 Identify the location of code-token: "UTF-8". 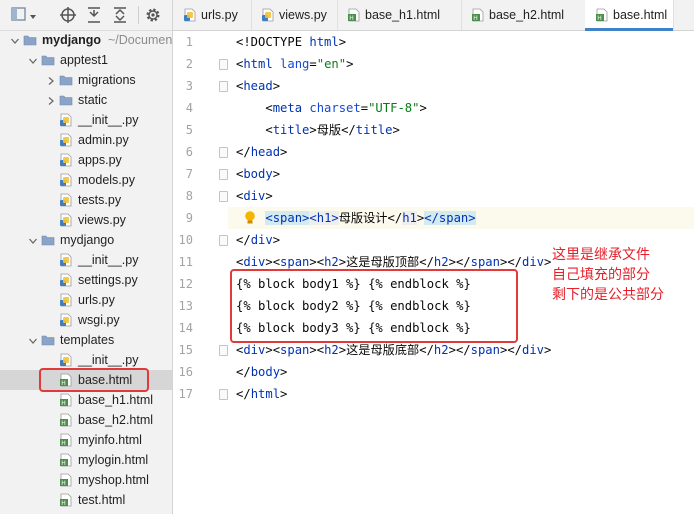
(394, 108).